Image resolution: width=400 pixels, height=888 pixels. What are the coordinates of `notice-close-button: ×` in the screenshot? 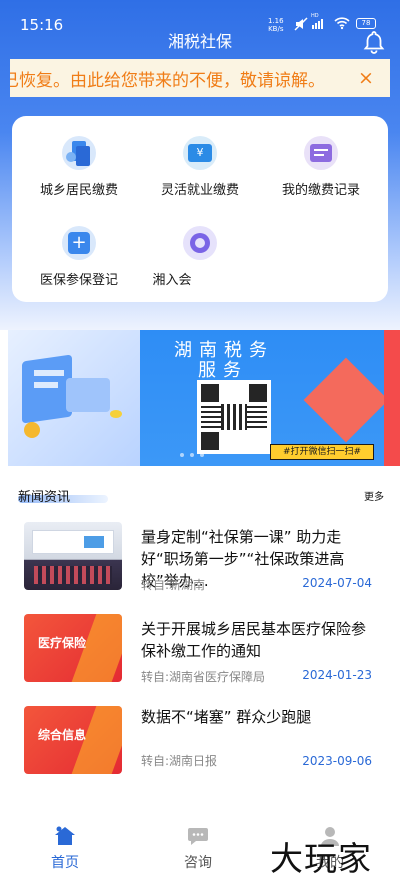 It's located at (366, 78).